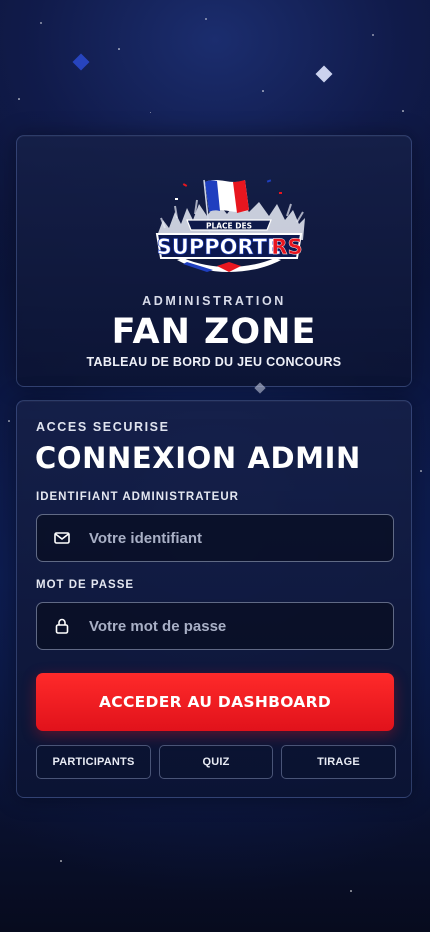  I want to click on section-label: ADMINISTRATION, so click(214, 301).